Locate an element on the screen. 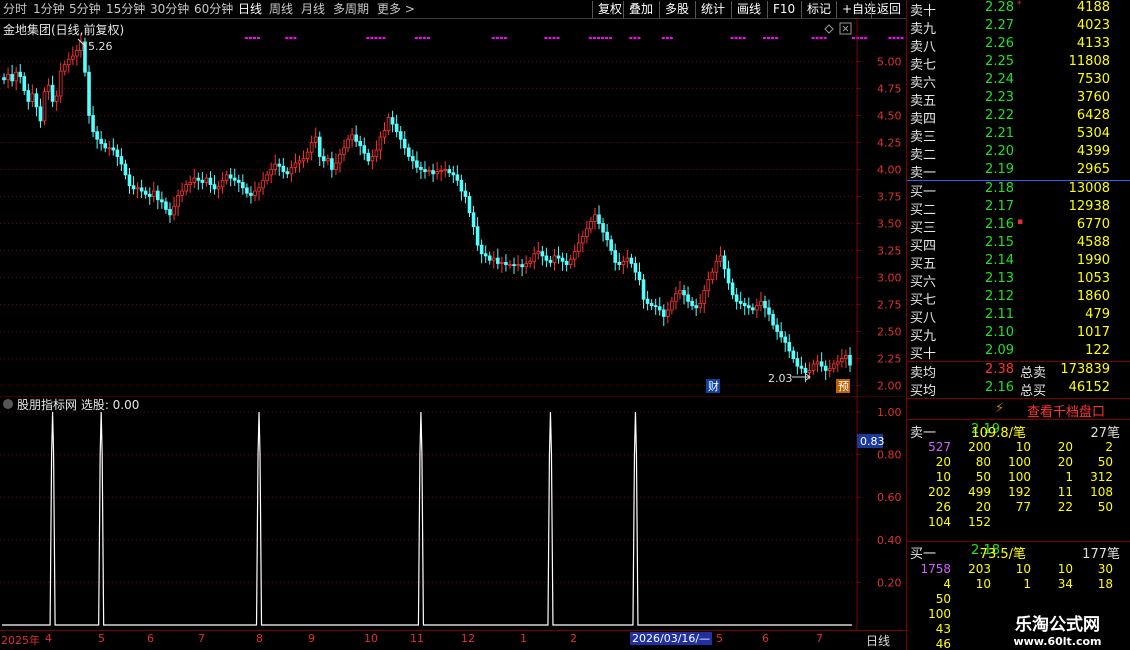  sell-level-label: 卖二 is located at coordinates (923, 155).